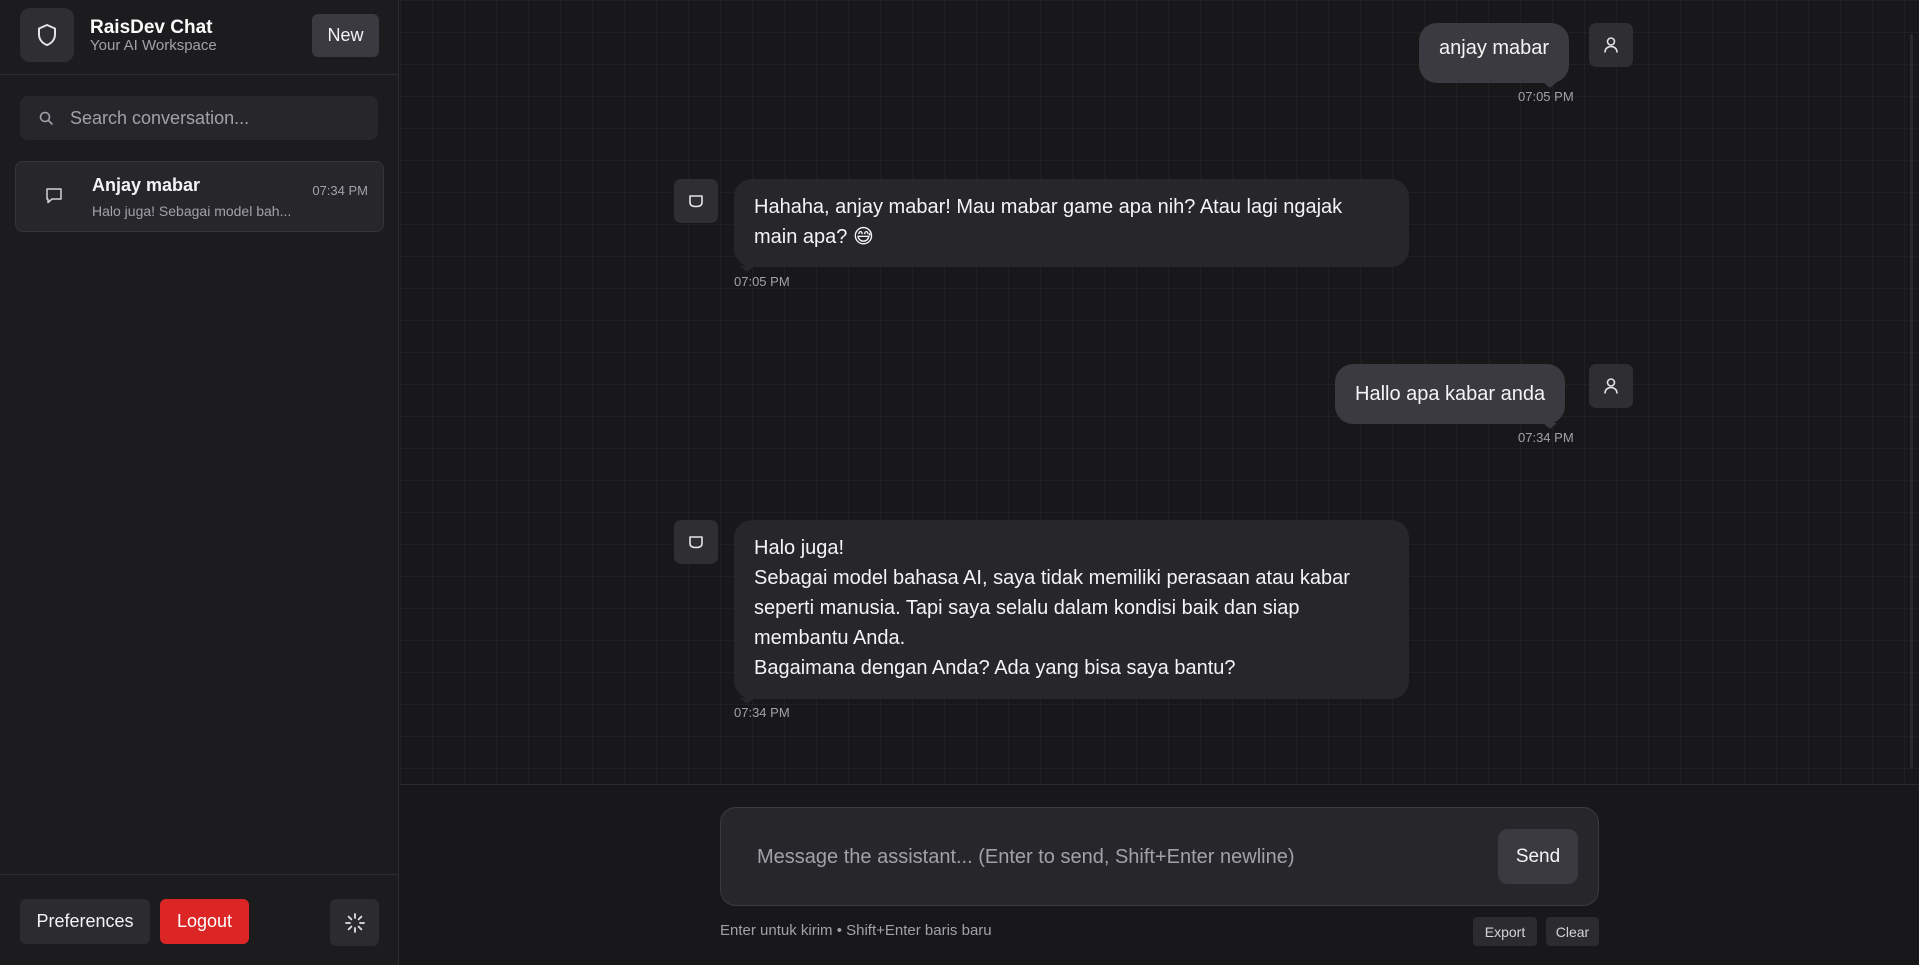 This screenshot has height=965, width=1919. Describe the element at coordinates (340, 190) in the screenshot. I see `conversation-time: 07:34 PM` at that location.